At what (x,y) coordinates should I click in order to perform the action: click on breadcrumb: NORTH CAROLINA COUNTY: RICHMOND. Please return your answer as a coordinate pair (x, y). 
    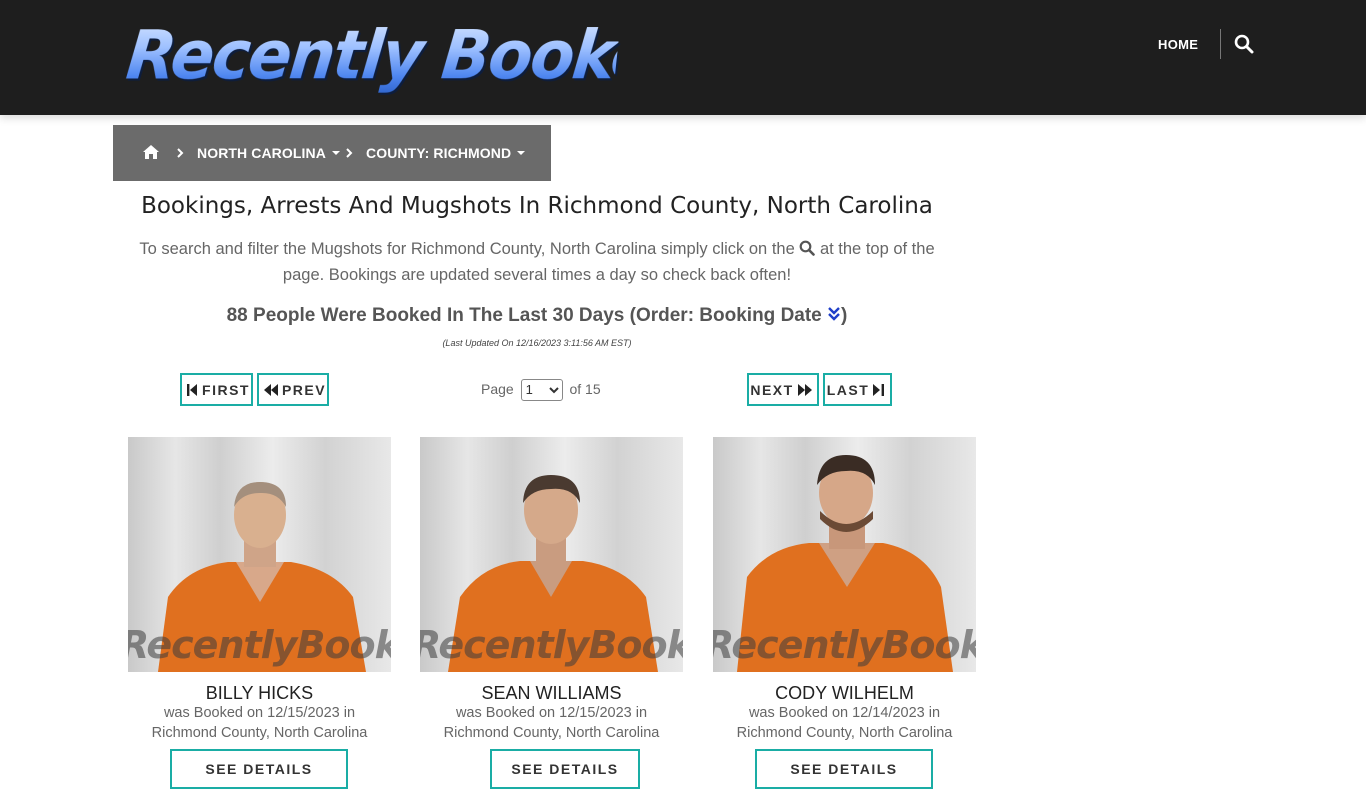
    Looking at the image, I should click on (332, 153).